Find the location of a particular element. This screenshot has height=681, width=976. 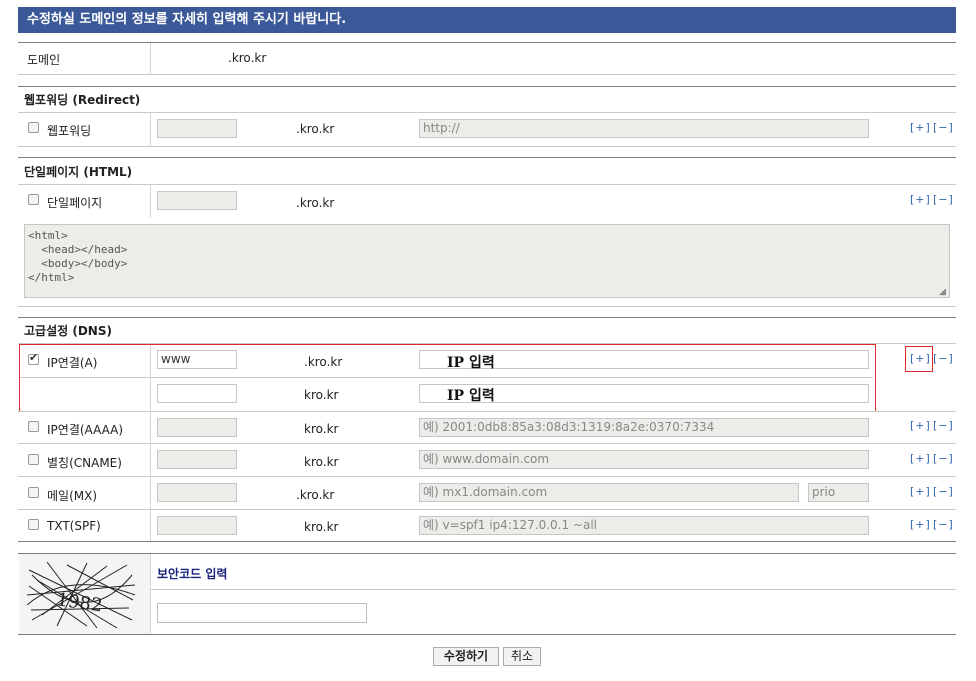

dns-cname-label: 별칭(CNAME) is located at coordinates (84, 463).